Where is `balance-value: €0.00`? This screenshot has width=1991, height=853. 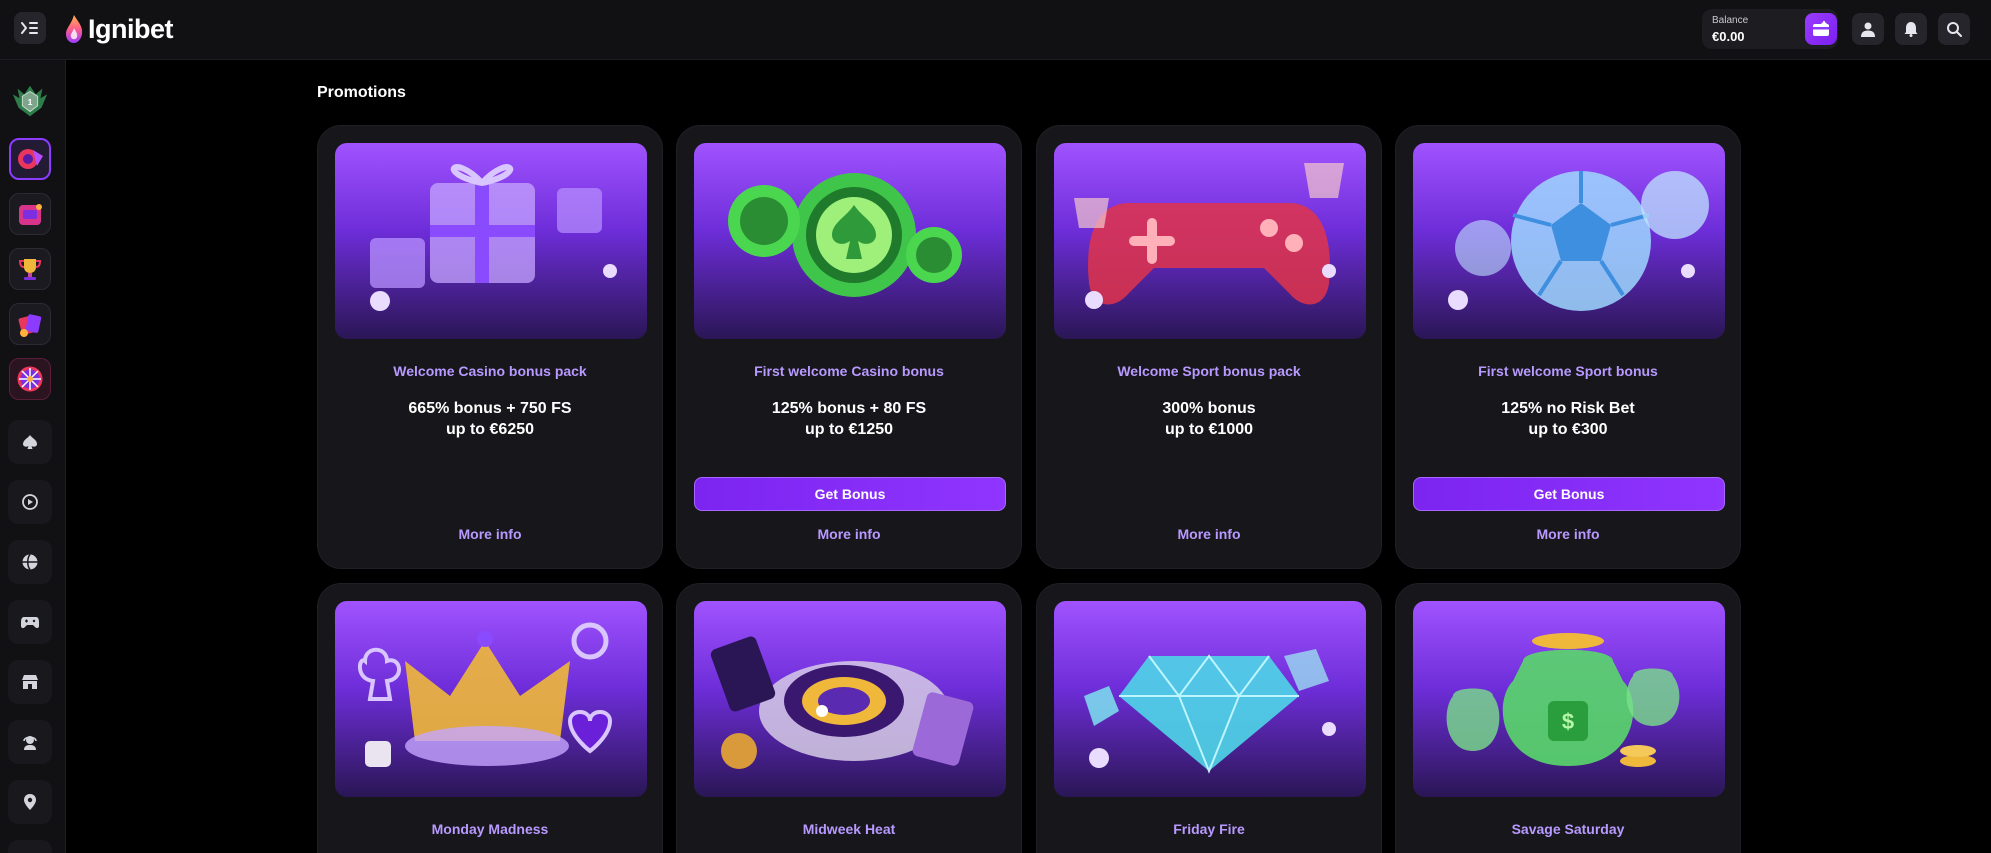 balance-value: €0.00 is located at coordinates (1728, 36).